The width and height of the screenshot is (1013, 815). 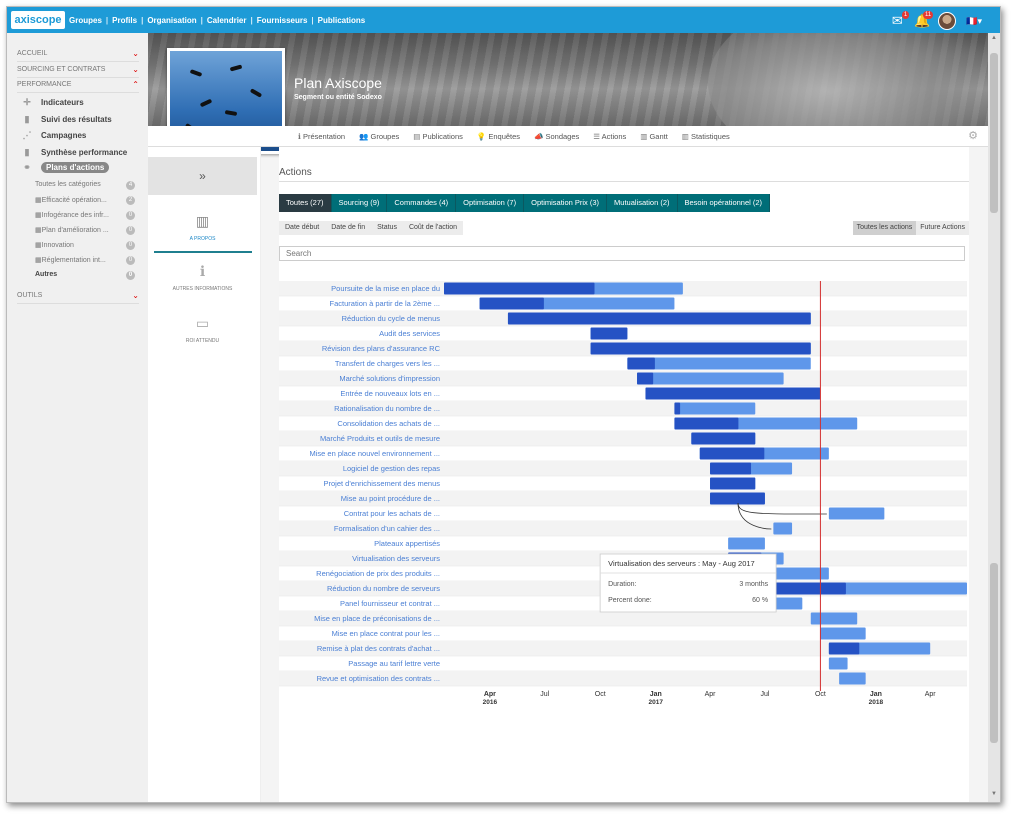 What do you see at coordinates (342, 20) in the screenshot?
I see `topnav-publications: Publications` at bounding box center [342, 20].